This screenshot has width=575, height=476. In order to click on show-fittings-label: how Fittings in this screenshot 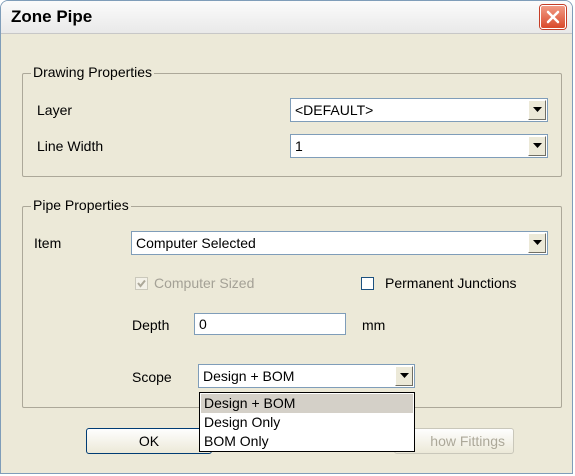, I will do `click(467, 441)`.